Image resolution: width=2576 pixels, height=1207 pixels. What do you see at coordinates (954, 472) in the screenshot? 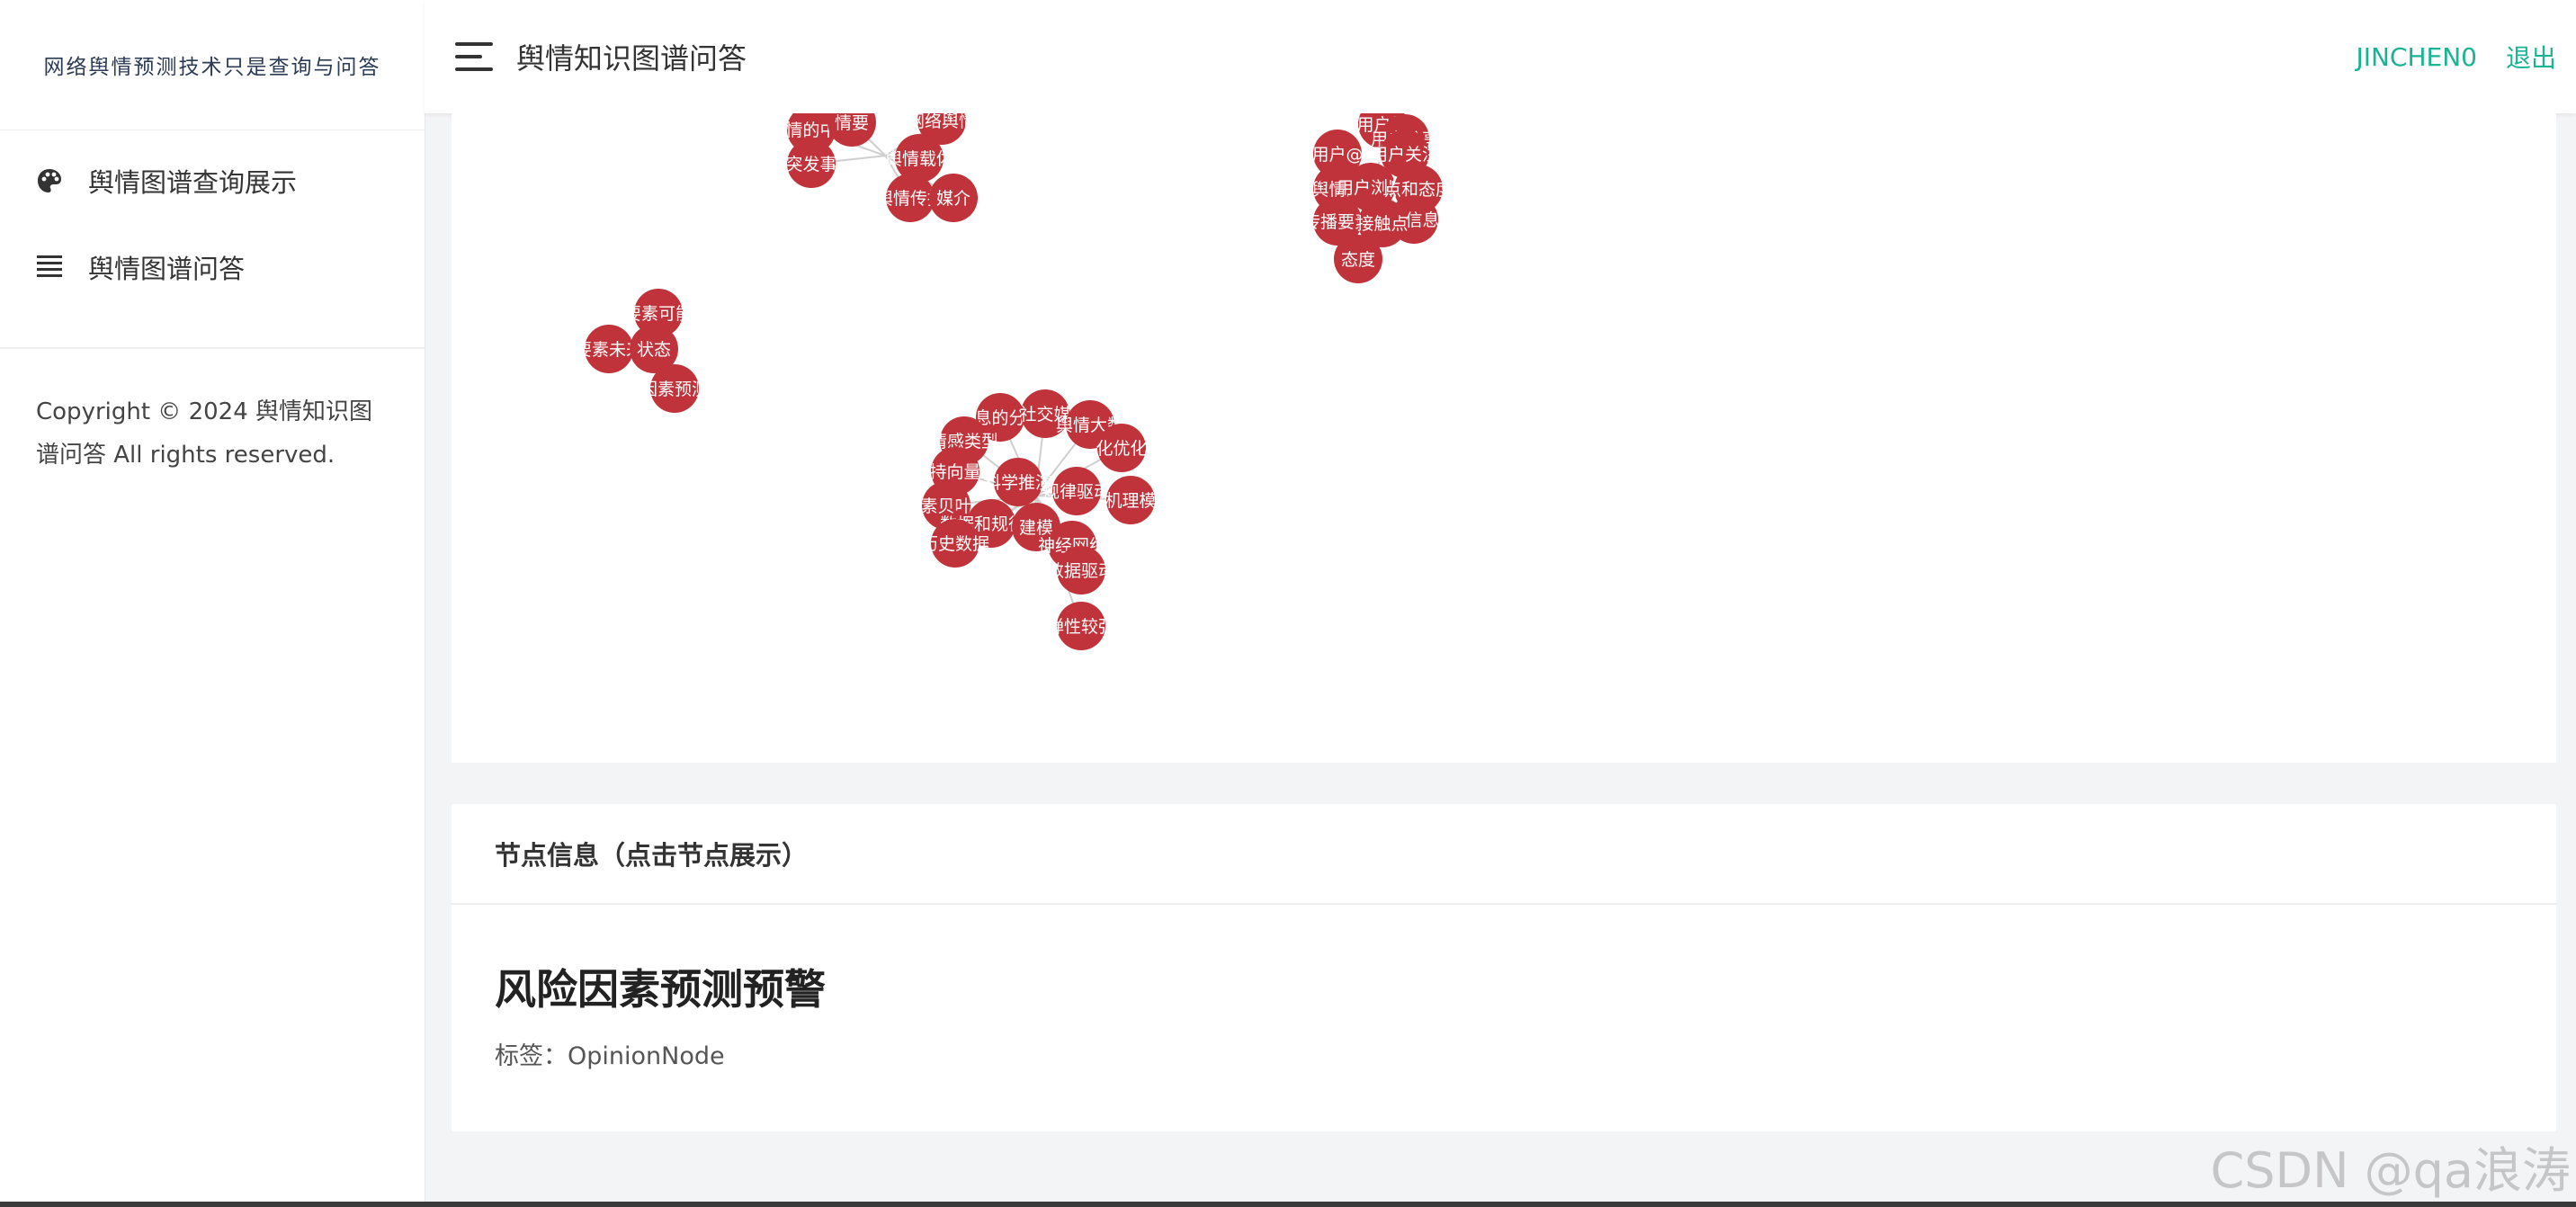
I see `graph-node-label: 持向量` at bounding box center [954, 472].